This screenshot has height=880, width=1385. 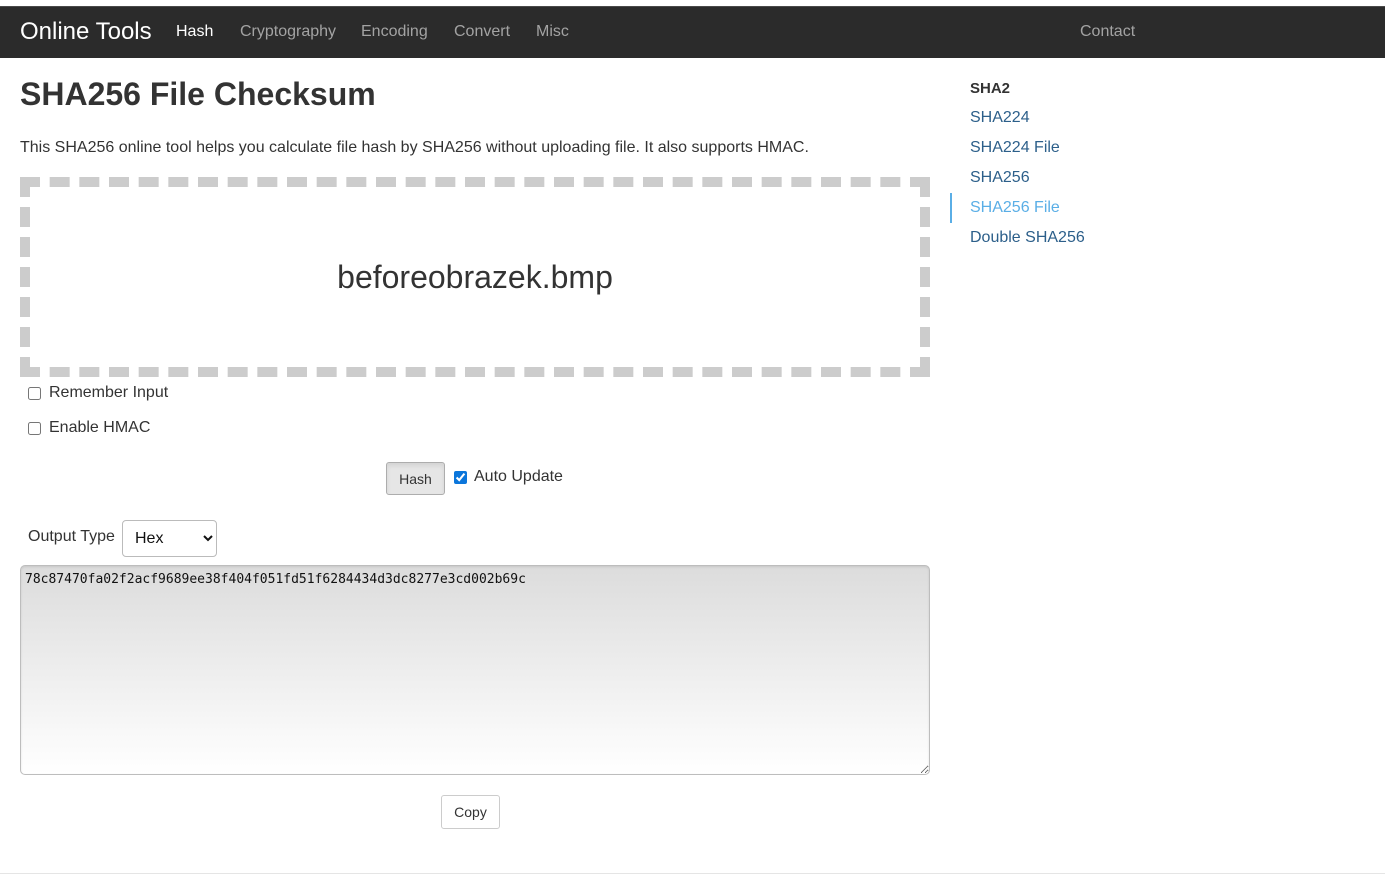 What do you see at coordinates (692, 873) in the screenshot?
I see `footer-divider` at bounding box center [692, 873].